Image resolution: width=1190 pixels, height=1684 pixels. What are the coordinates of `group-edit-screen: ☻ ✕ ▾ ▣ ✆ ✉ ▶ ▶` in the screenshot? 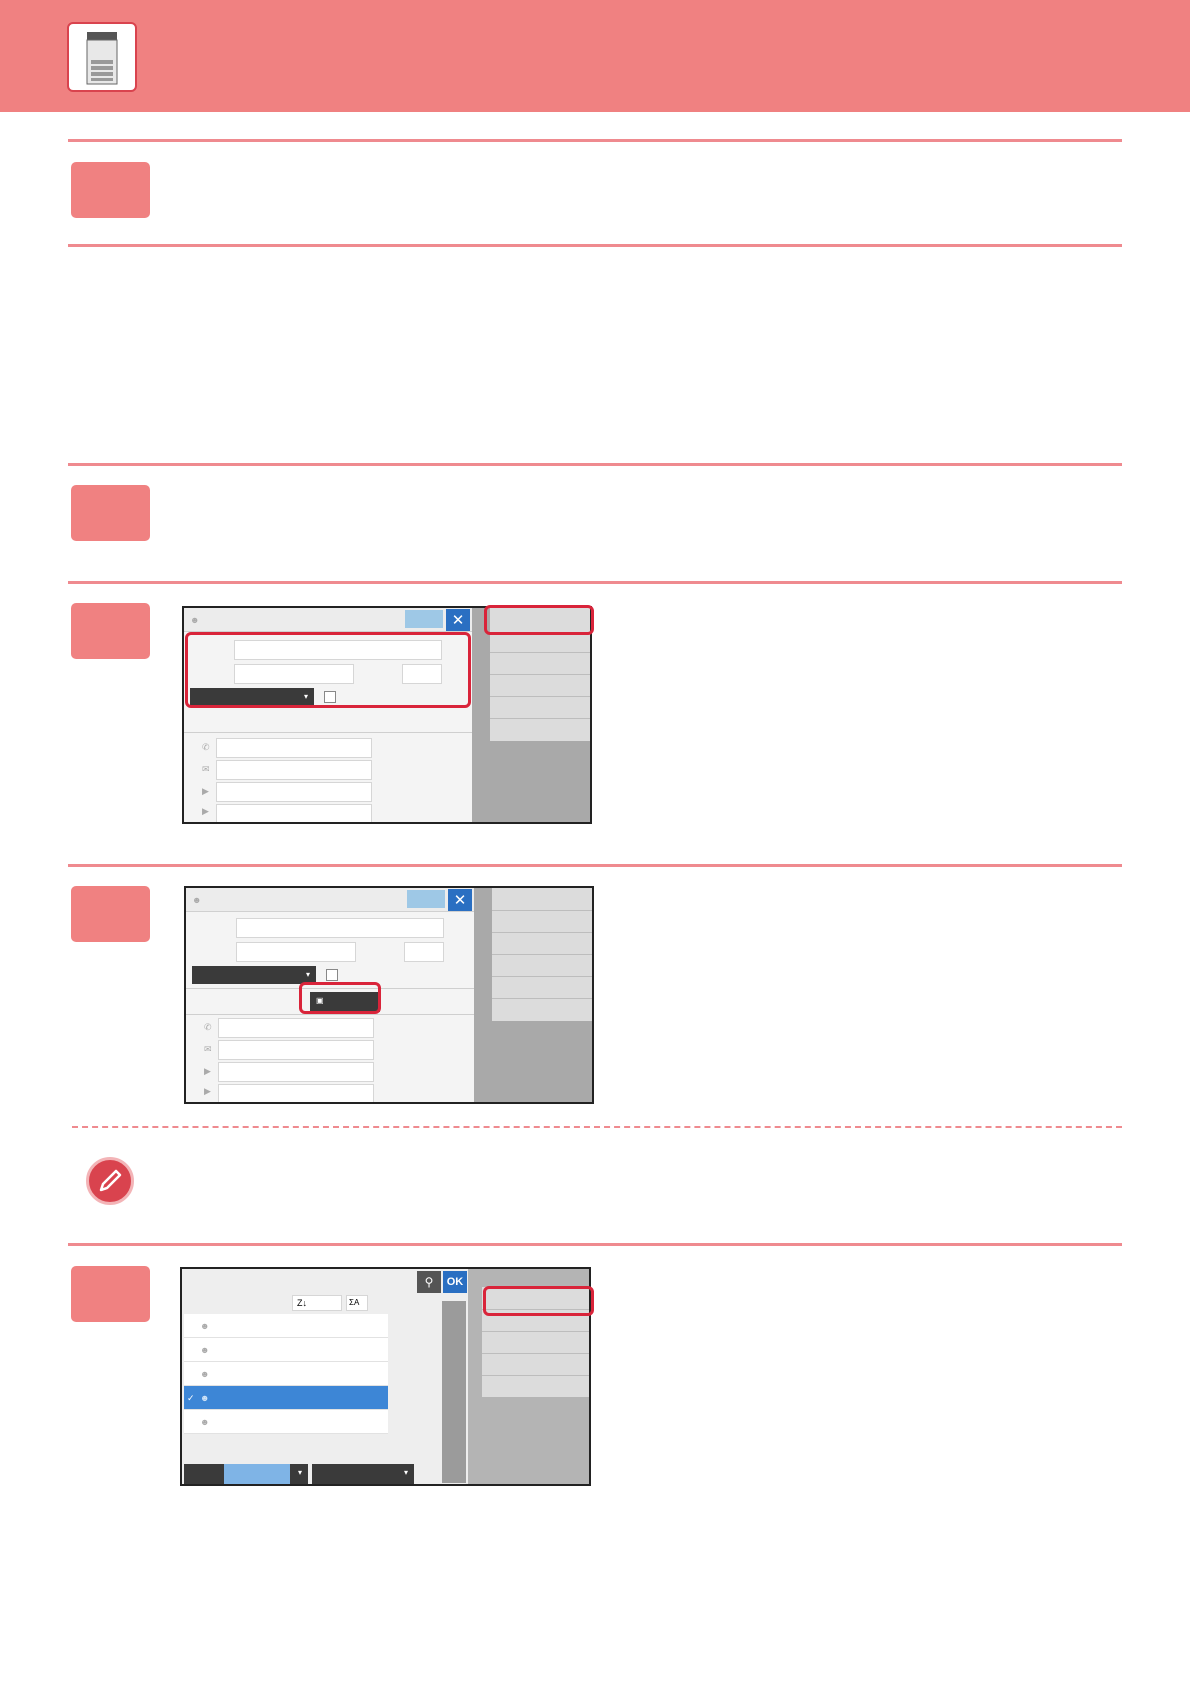 It's located at (389, 995).